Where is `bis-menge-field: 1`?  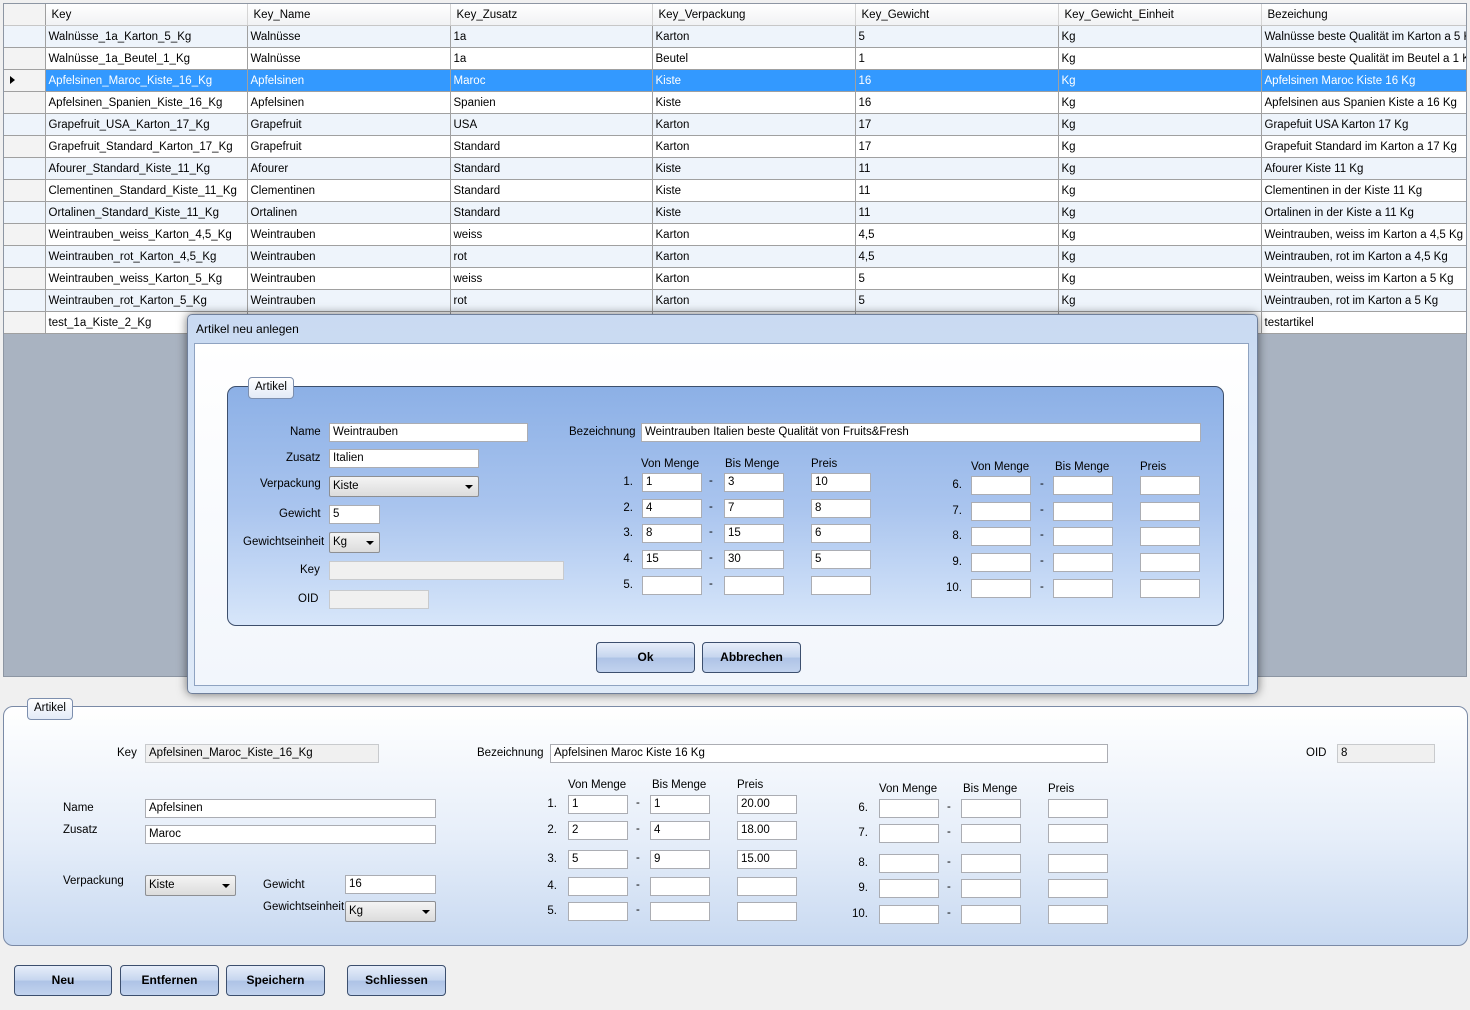 bis-menge-field: 1 is located at coordinates (680, 804).